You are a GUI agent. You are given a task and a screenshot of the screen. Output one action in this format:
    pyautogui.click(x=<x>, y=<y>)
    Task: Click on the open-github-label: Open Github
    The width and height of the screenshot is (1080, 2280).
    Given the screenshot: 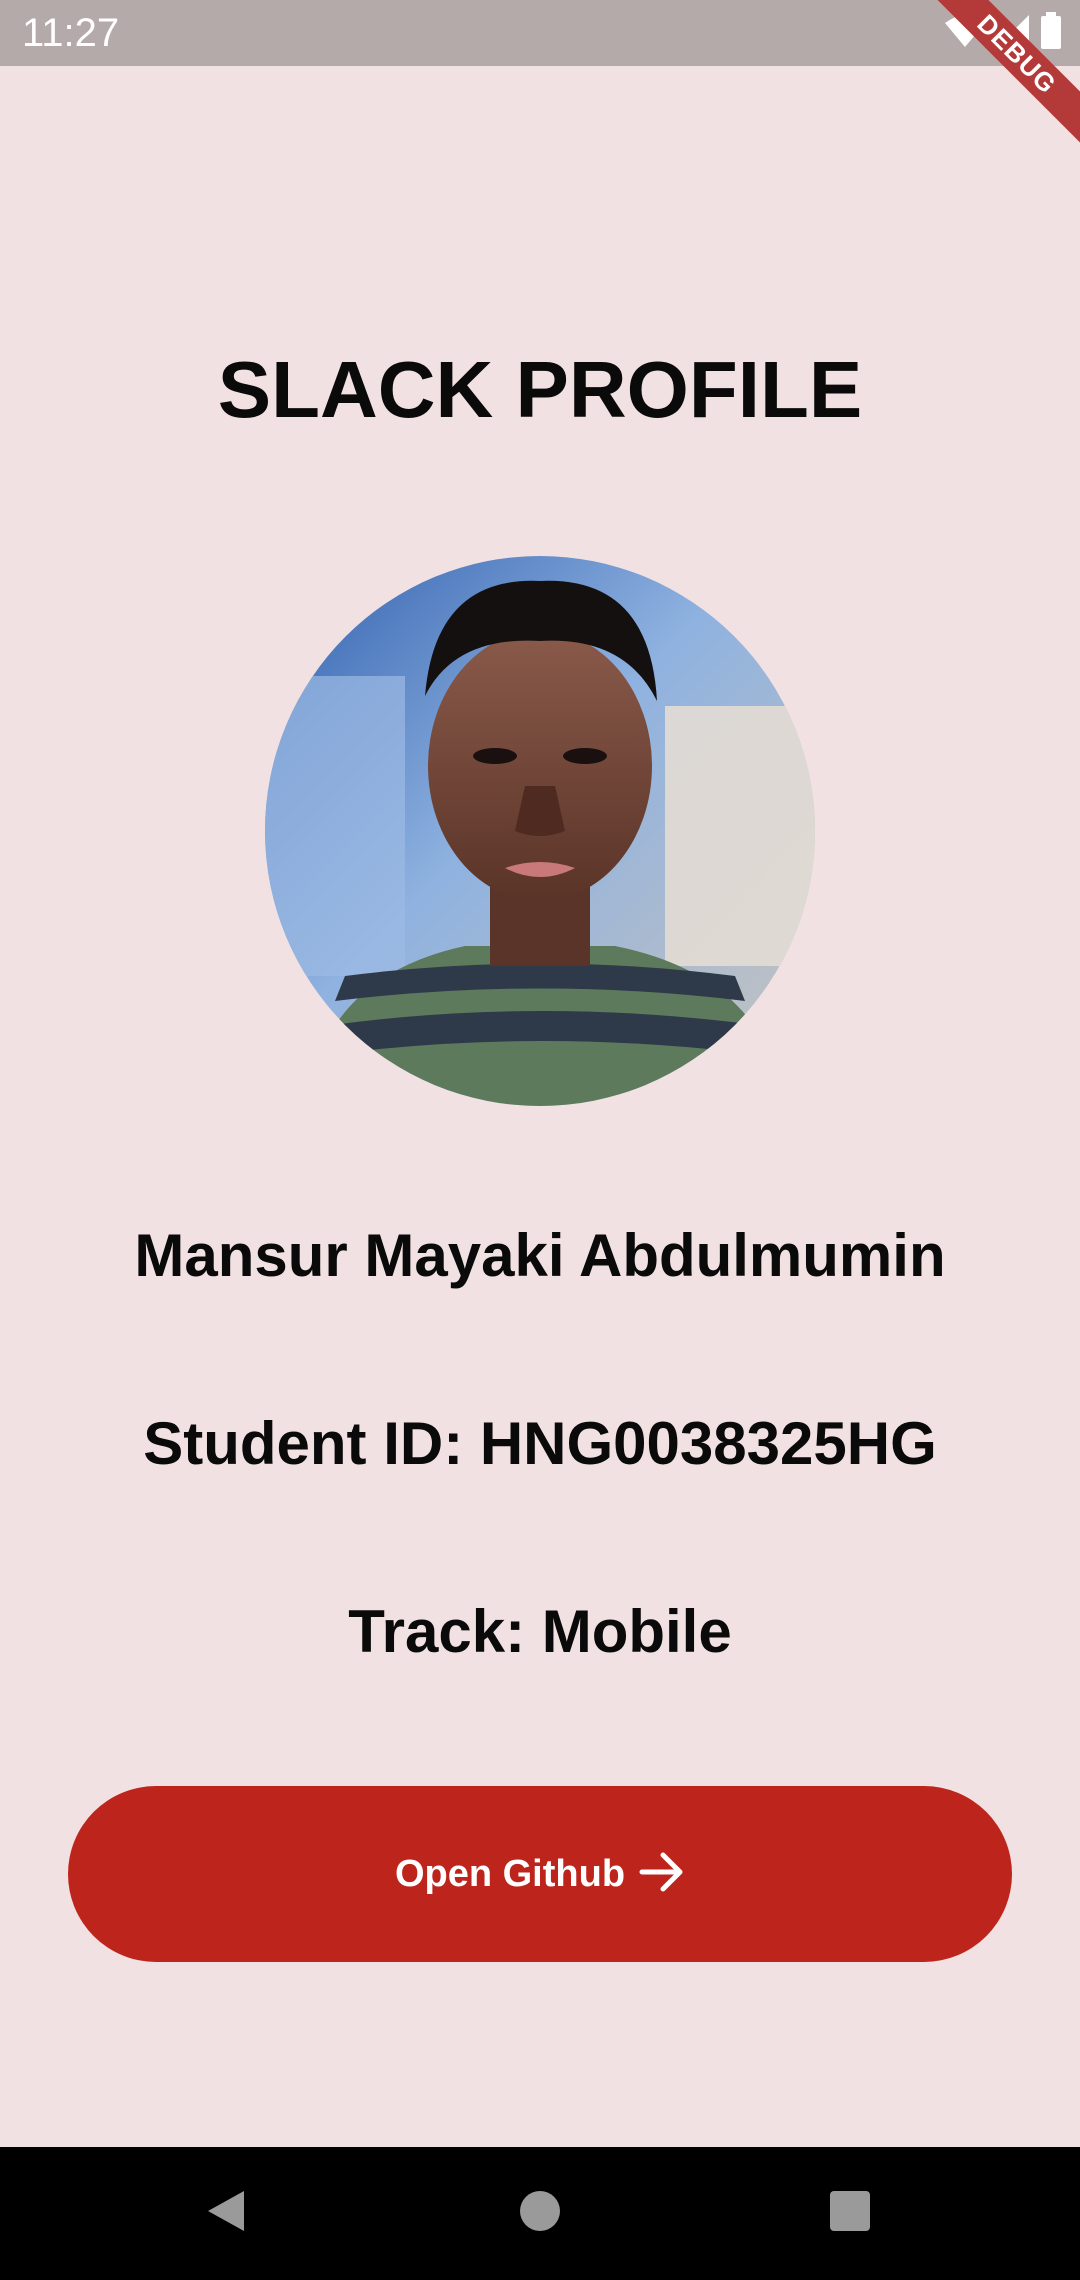 What is the action you would take?
    pyautogui.click(x=510, y=1873)
    